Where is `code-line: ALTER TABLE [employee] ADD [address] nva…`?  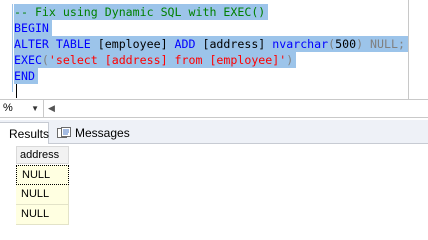
code-line: ALTER TABLE [employee] ADD [address] nva… is located at coordinates (211, 44).